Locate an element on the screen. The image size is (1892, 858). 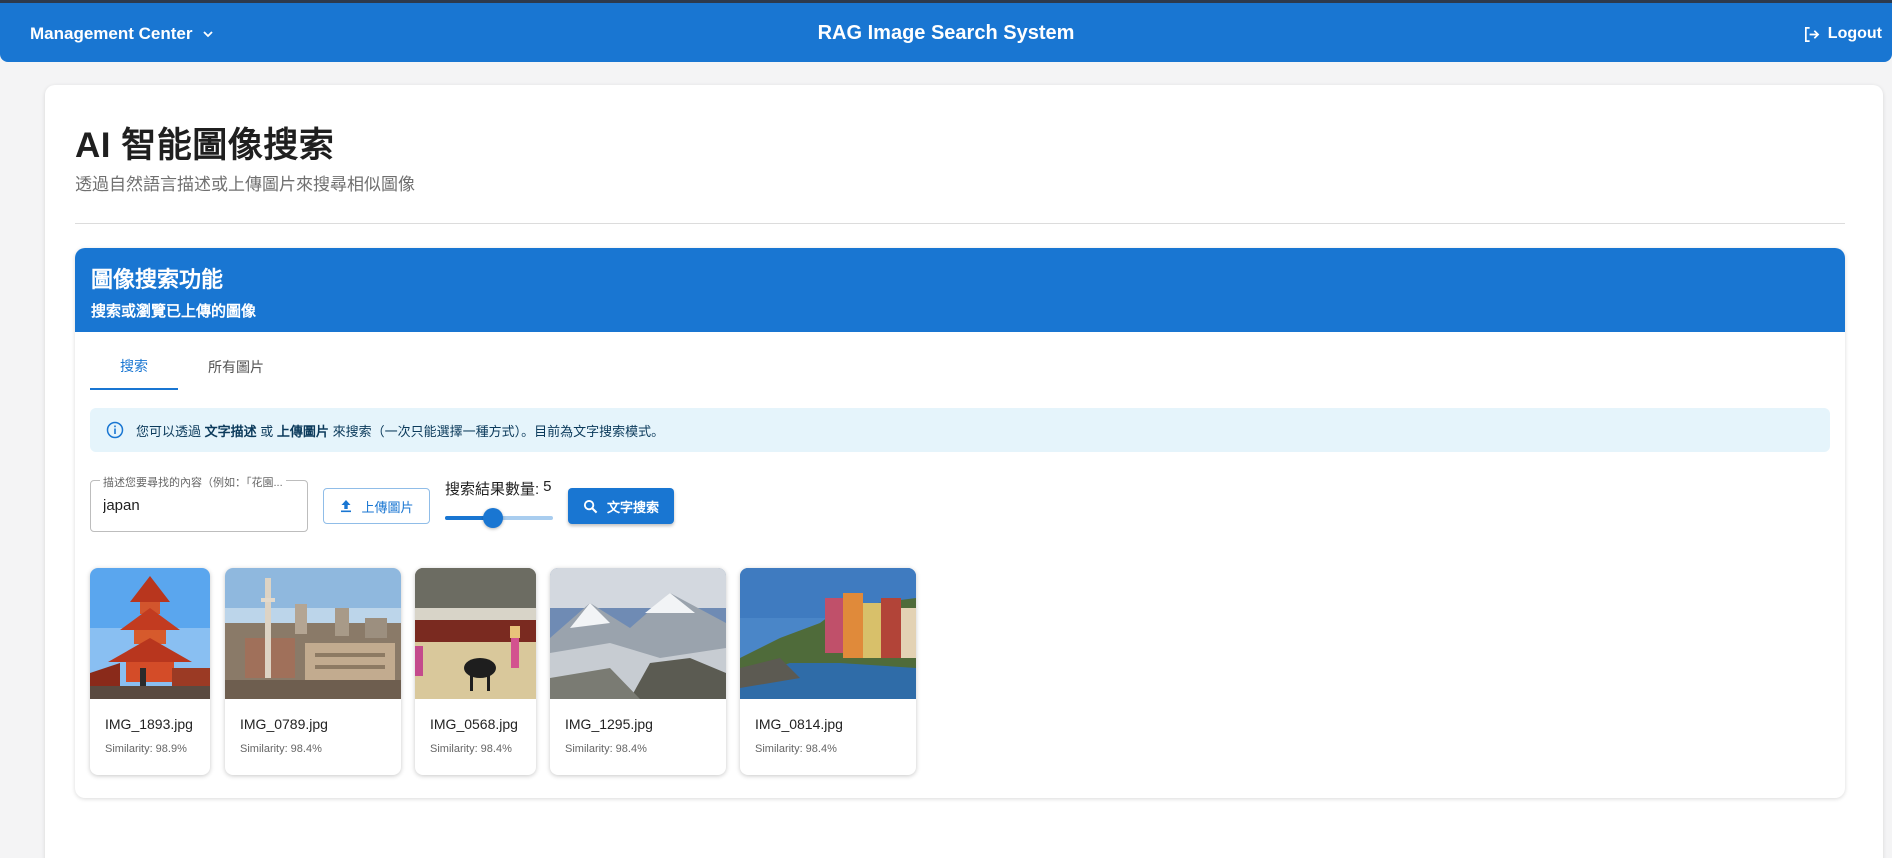
logout-button: Logout is located at coordinates (1842, 34).